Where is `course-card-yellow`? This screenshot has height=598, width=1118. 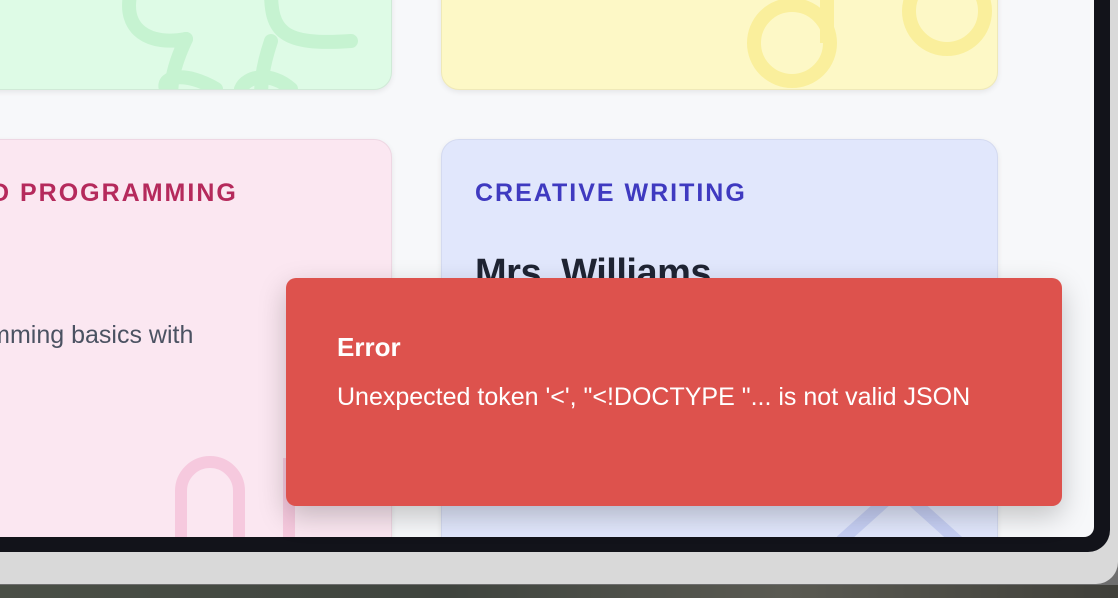
course-card-yellow is located at coordinates (719, 45).